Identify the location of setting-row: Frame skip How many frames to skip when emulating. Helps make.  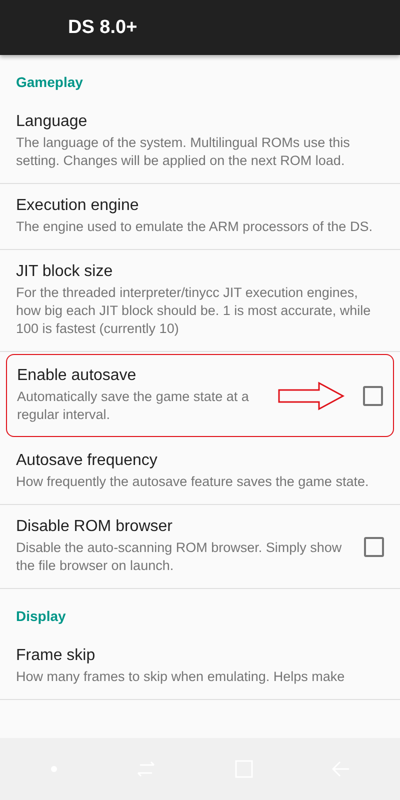
(200, 667).